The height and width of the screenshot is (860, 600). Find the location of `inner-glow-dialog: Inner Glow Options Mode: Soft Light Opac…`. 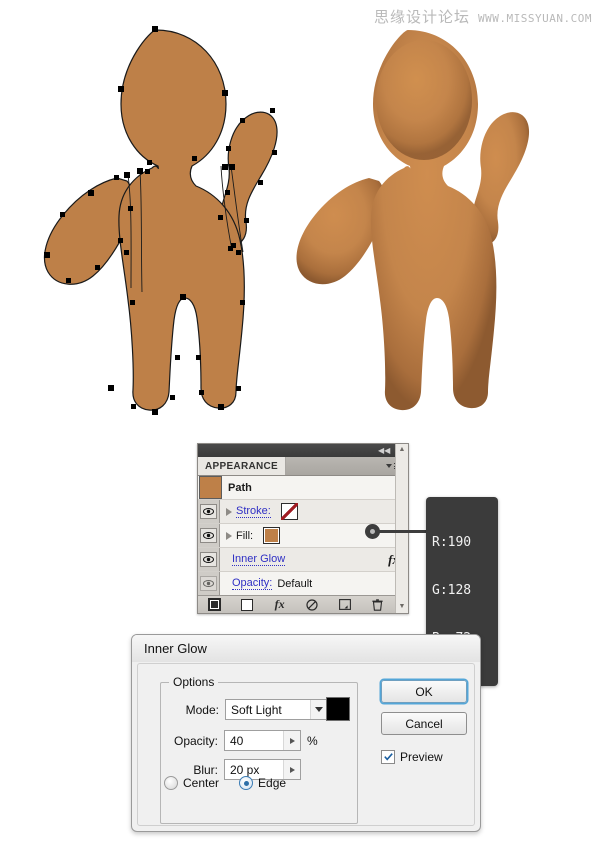

inner-glow-dialog: Inner Glow Options Mode: Soft Light Opac… is located at coordinates (306, 733).